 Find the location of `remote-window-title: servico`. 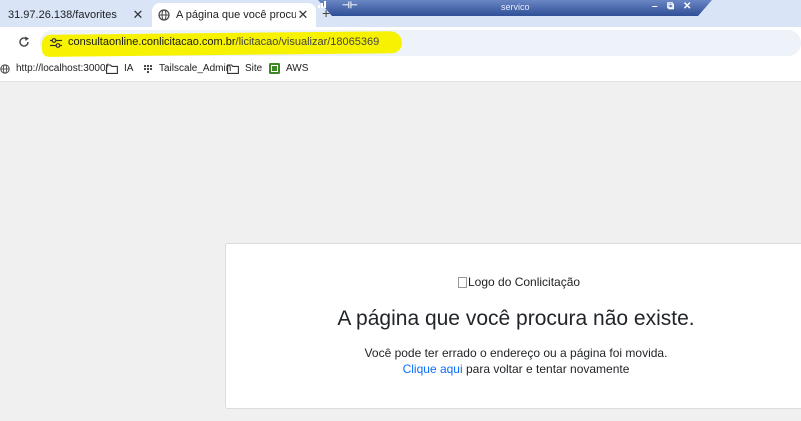

remote-window-title: servico is located at coordinates (515, 7).